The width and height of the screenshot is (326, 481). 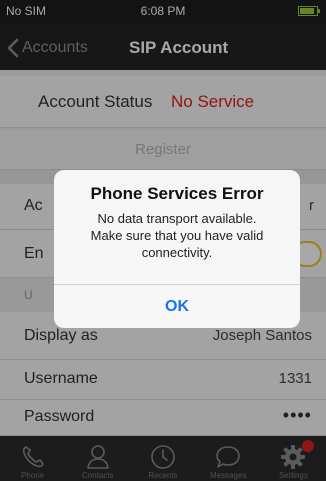 I want to click on alert-message-line: Make sure that you have valid, so click(x=177, y=235).